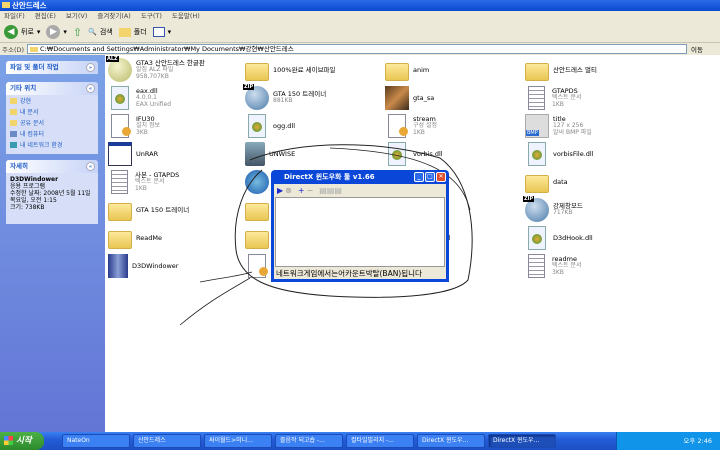  I want to click on network-icon, so click(13, 144).